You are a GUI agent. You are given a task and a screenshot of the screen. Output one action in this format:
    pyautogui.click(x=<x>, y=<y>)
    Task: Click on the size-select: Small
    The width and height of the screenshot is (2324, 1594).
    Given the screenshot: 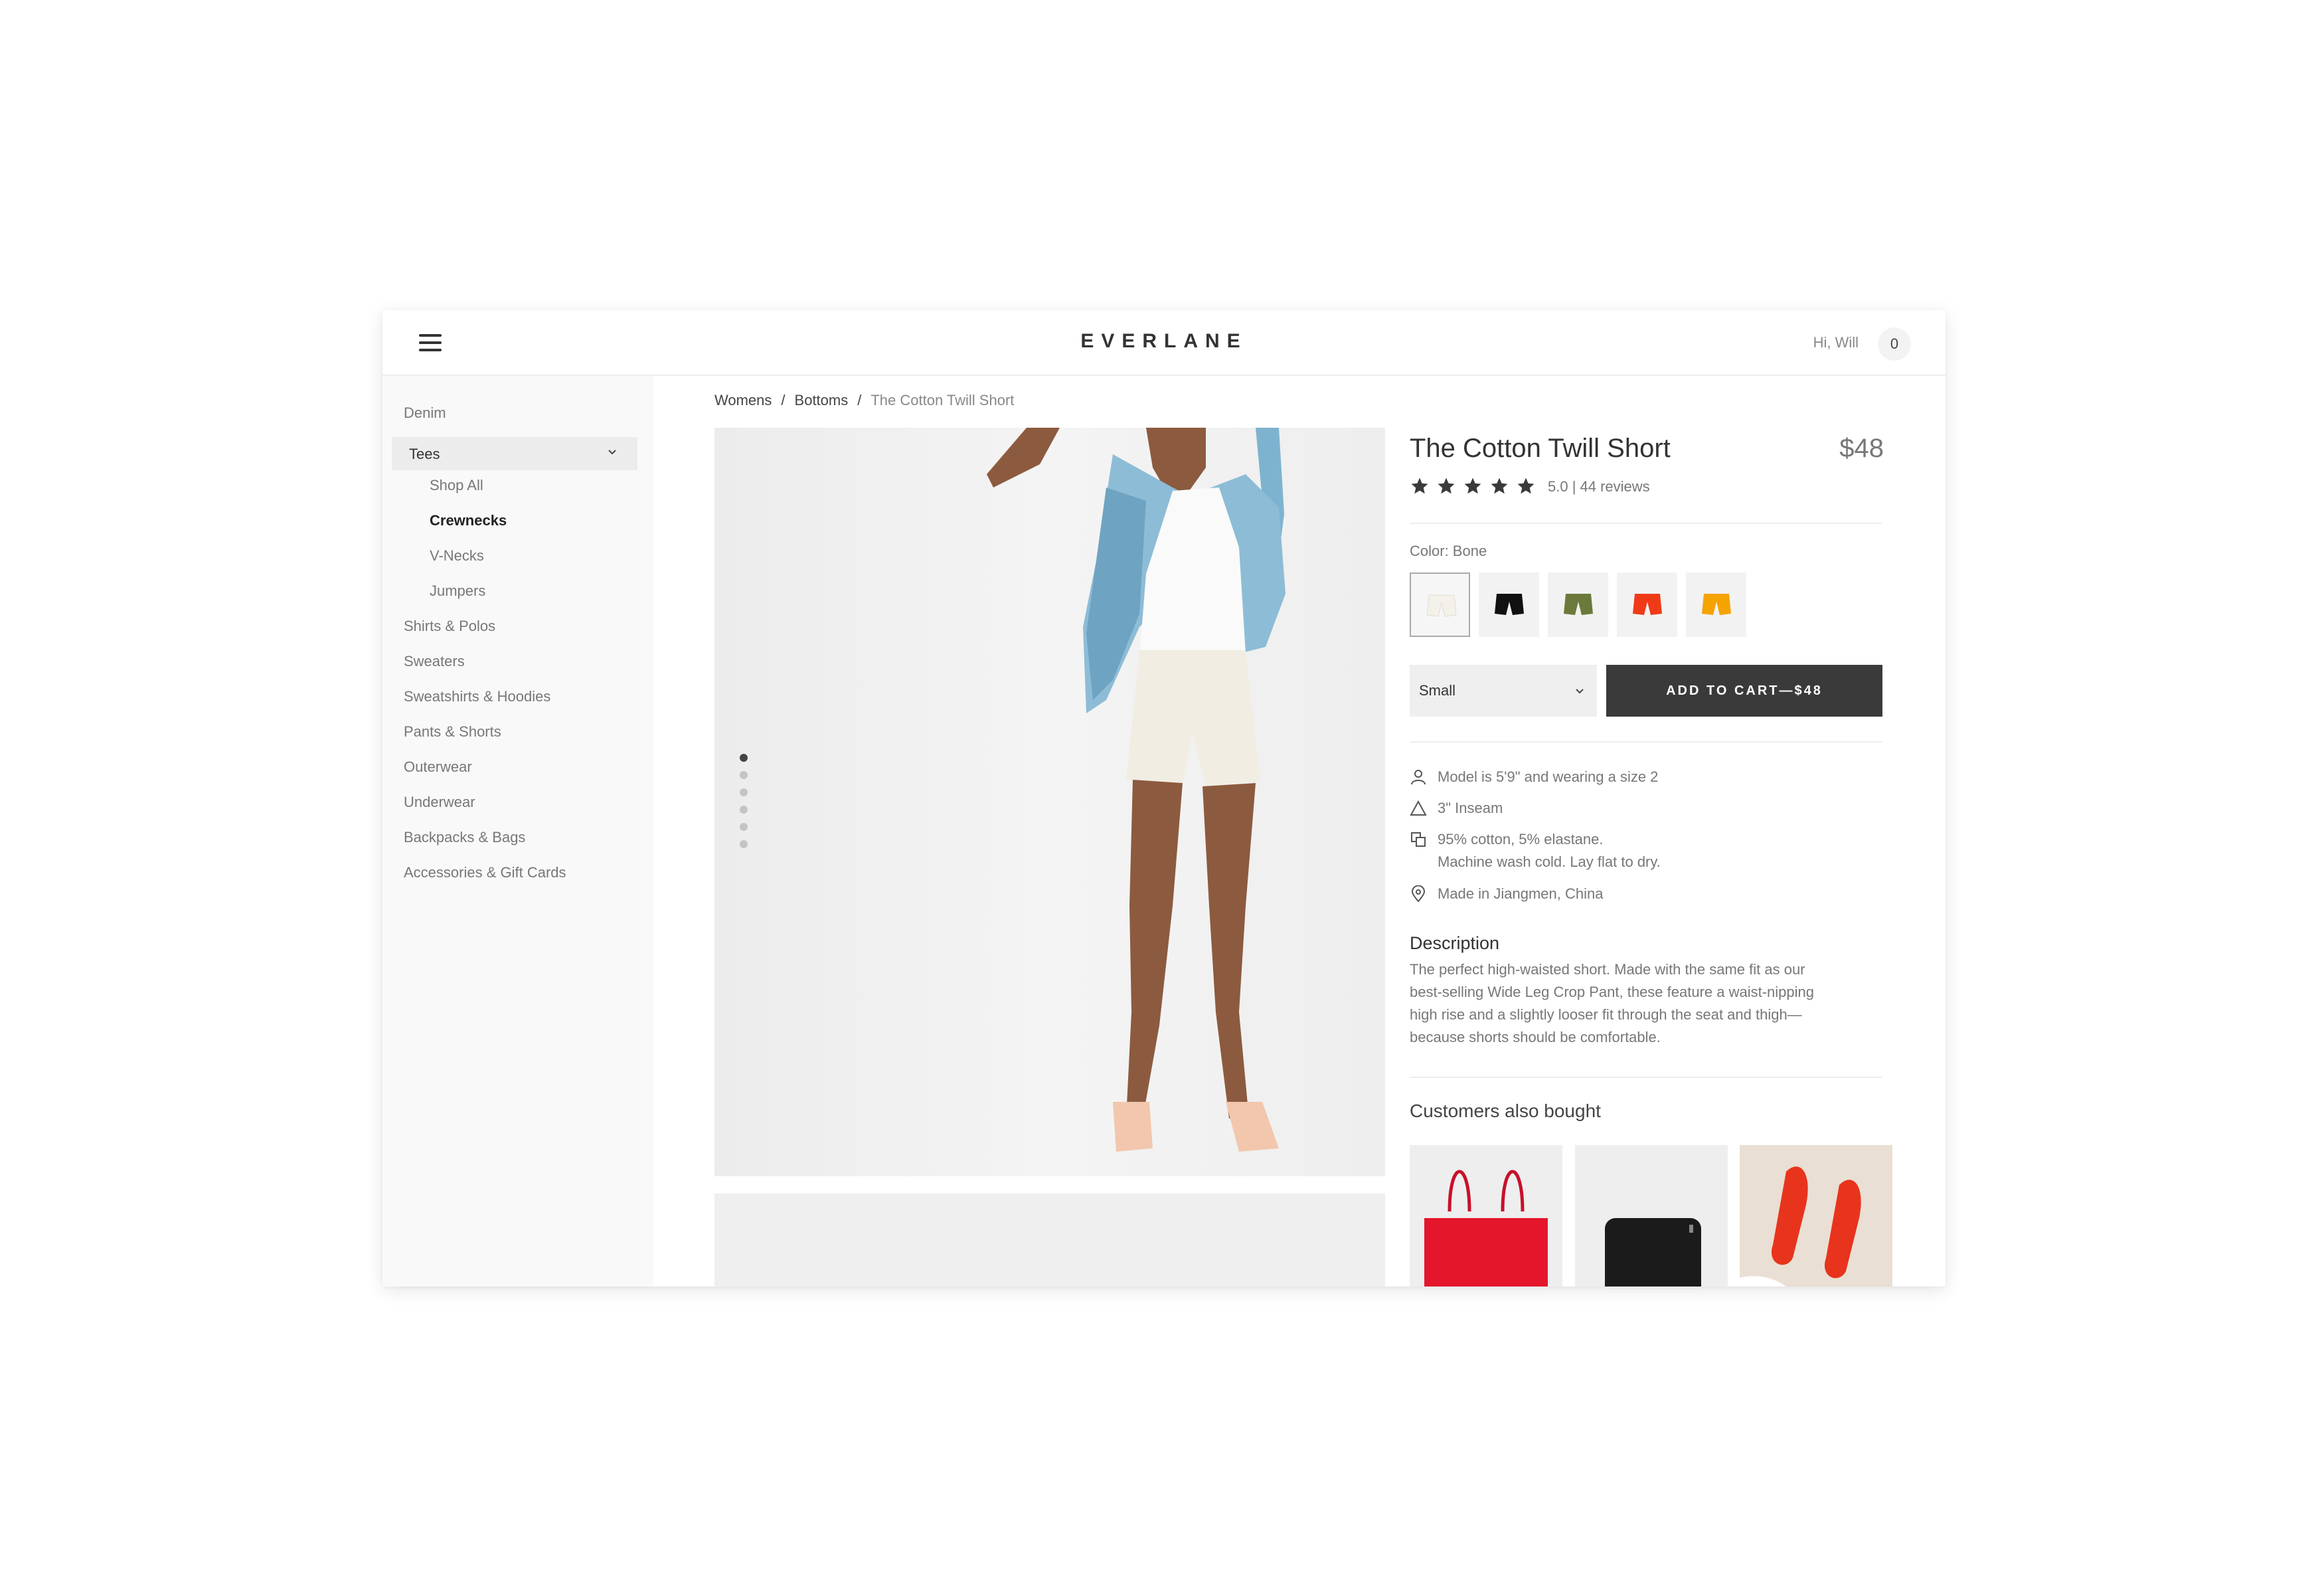 What is the action you would take?
    pyautogui.click(x=1503, y=691)
    